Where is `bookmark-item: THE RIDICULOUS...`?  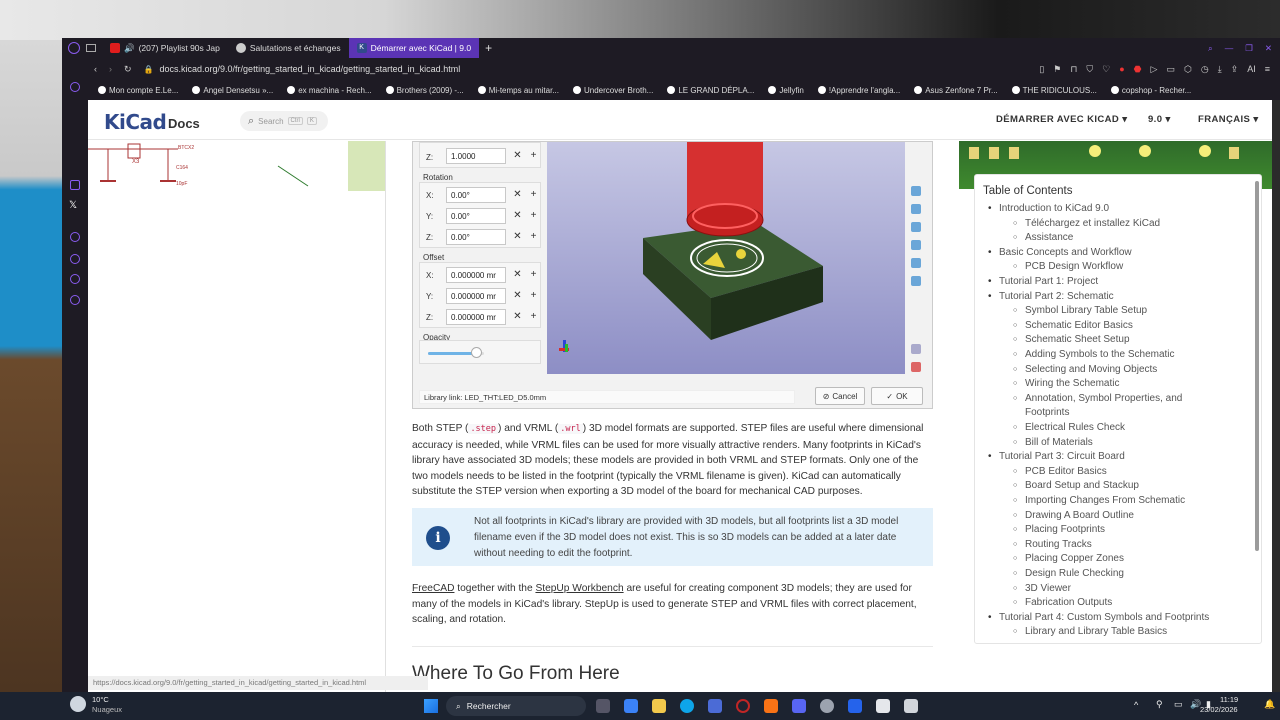 bookmark-item: THE RIDICULOUS... is located at coordinates (1054, 90).